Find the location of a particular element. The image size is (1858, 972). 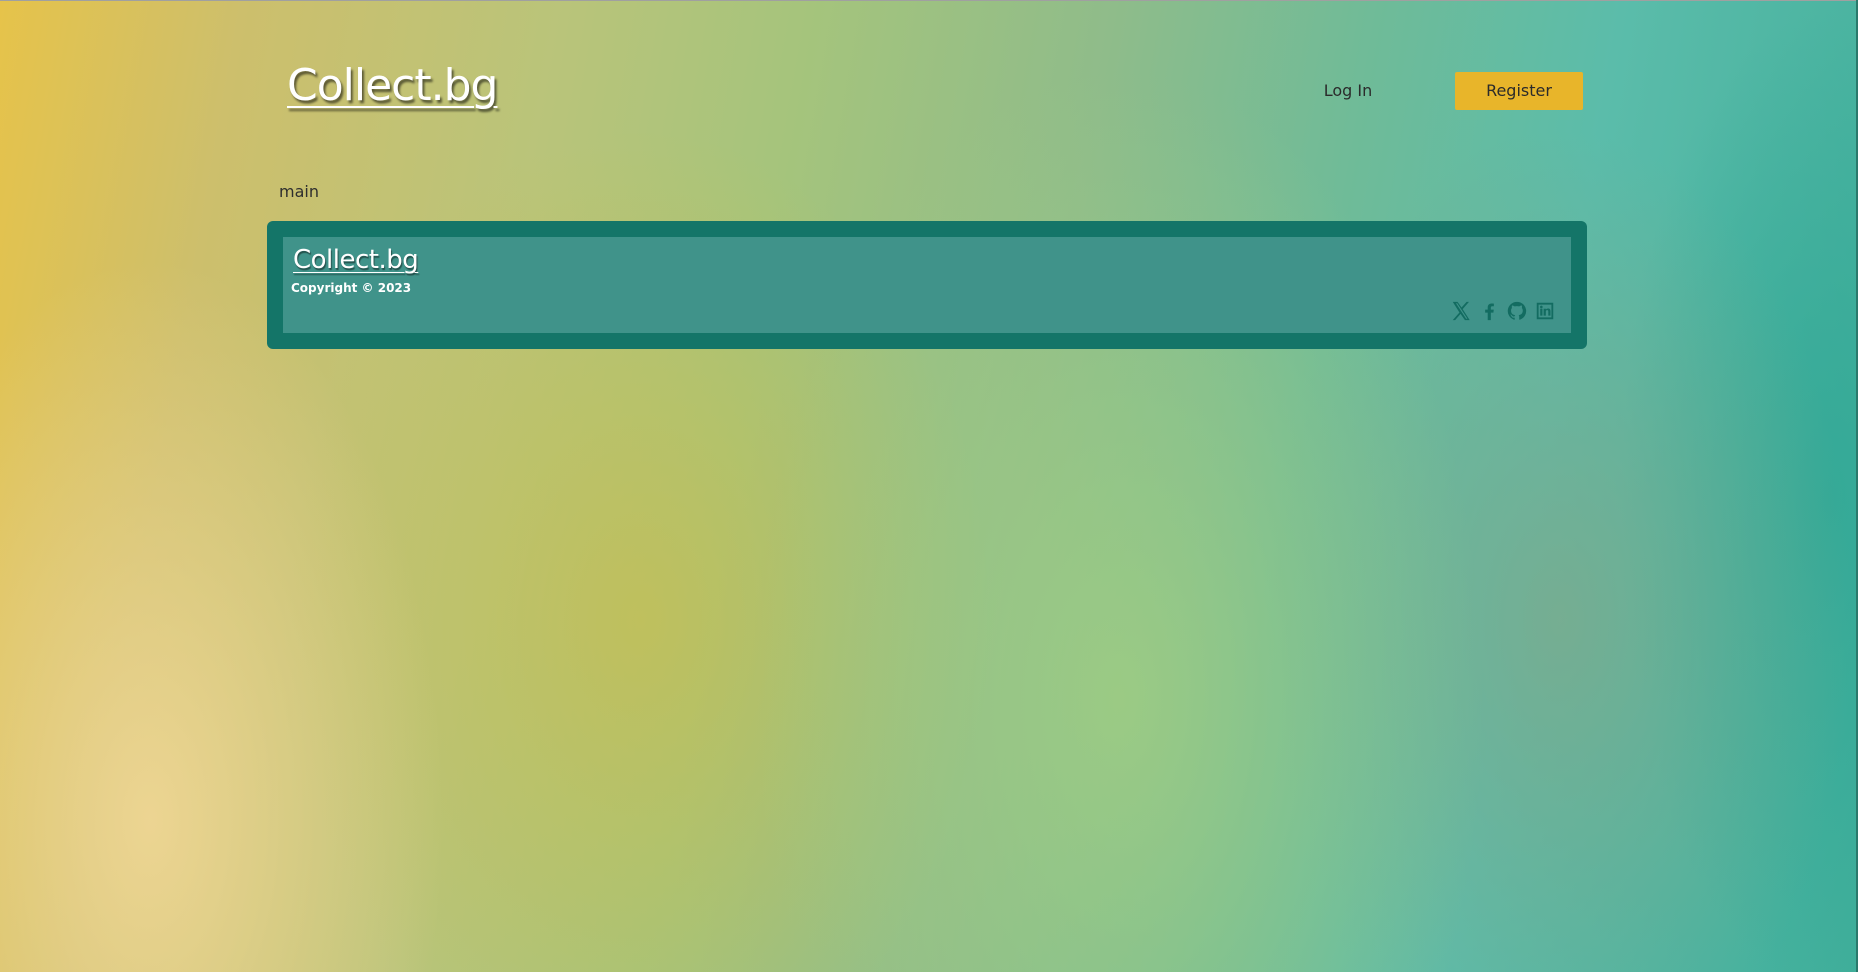

social-links is located at coordinates (1503, 311).